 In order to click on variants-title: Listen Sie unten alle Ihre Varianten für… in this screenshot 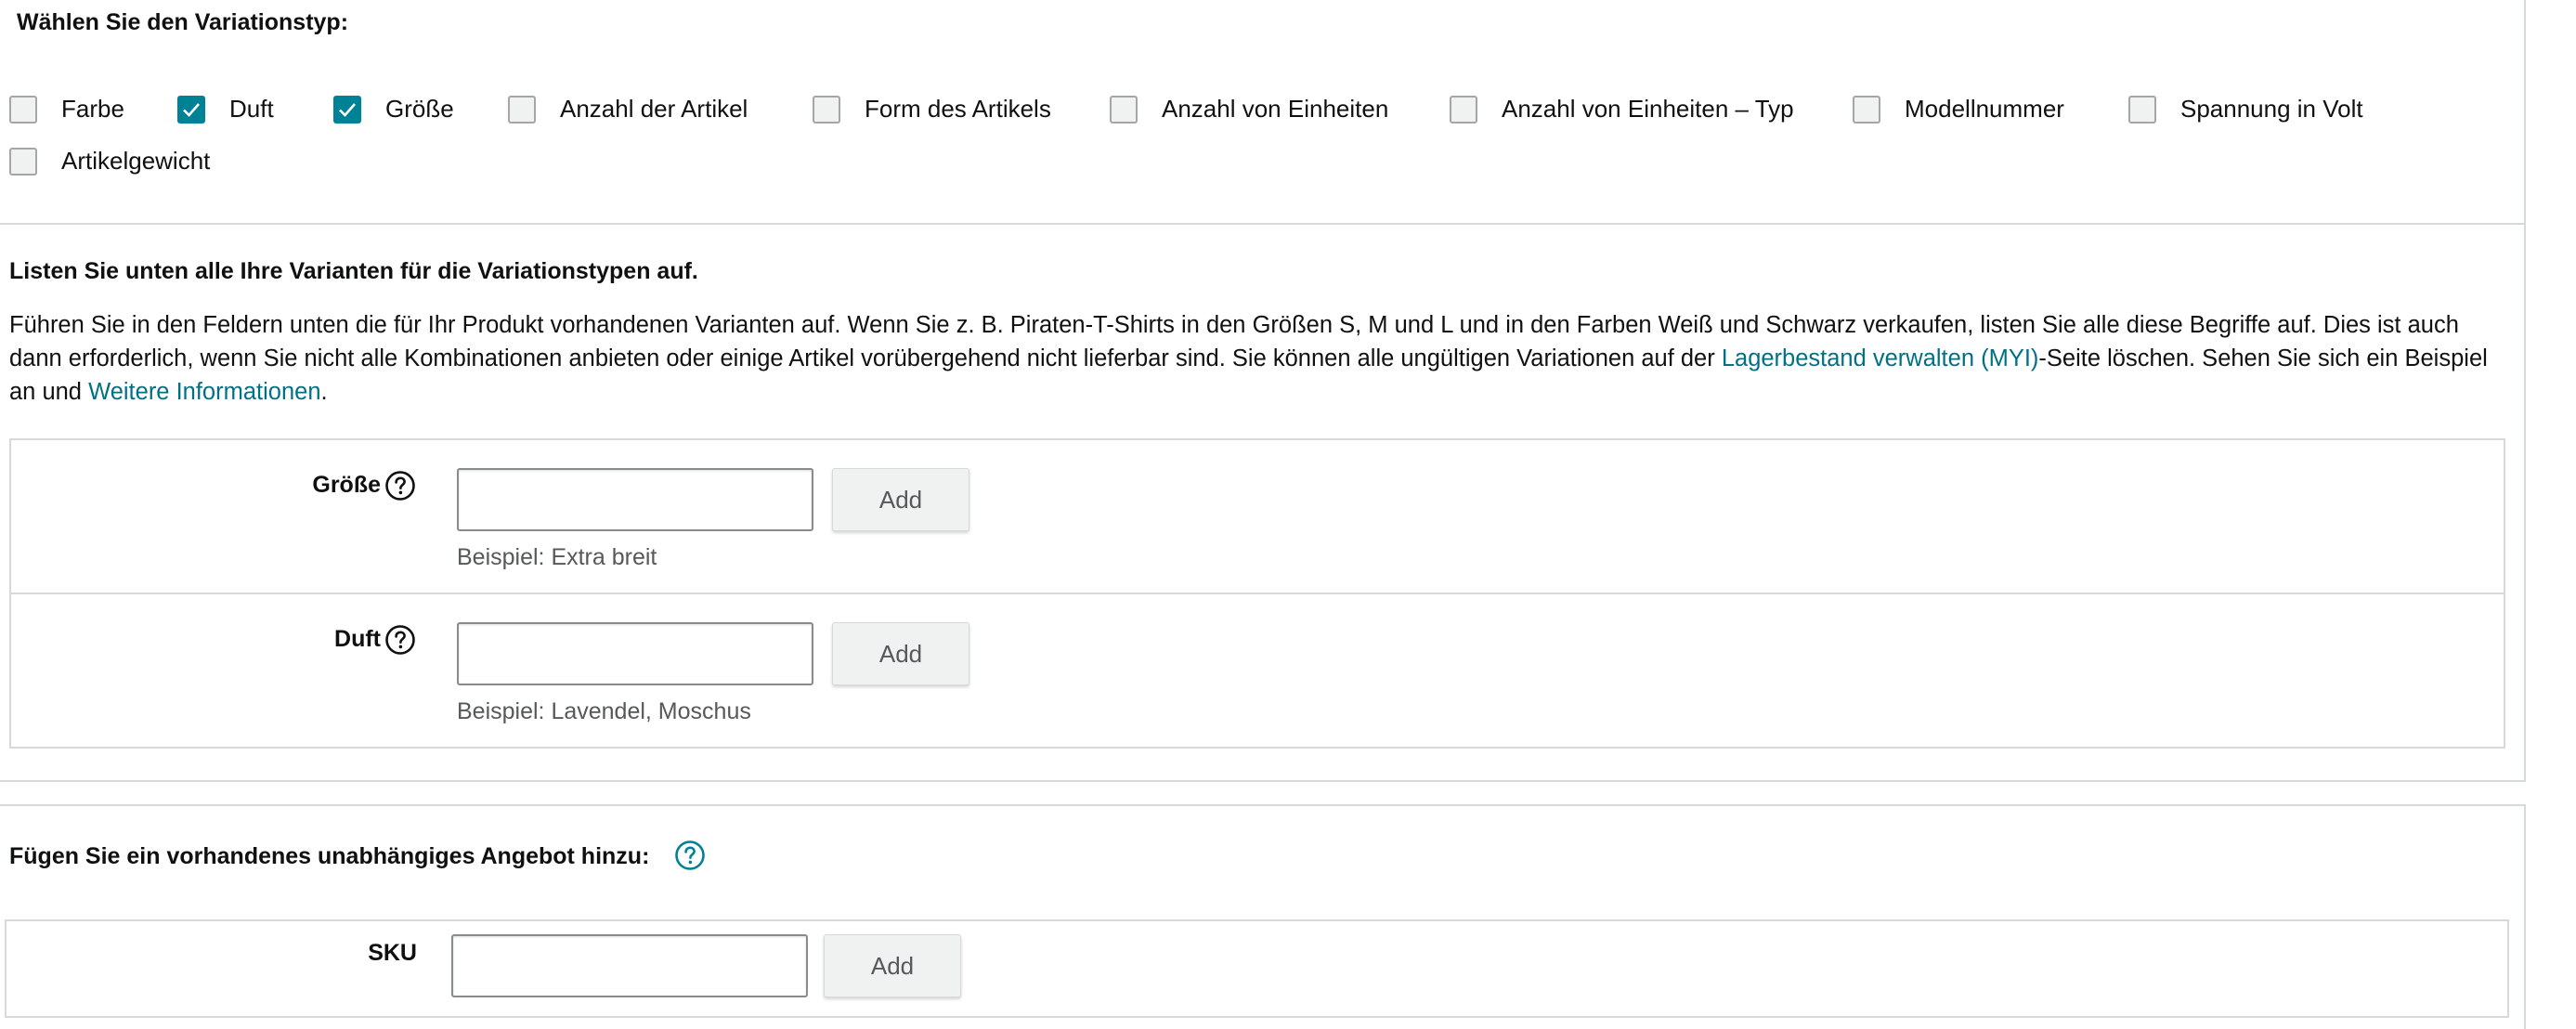, I will do `click(353, 271)`.